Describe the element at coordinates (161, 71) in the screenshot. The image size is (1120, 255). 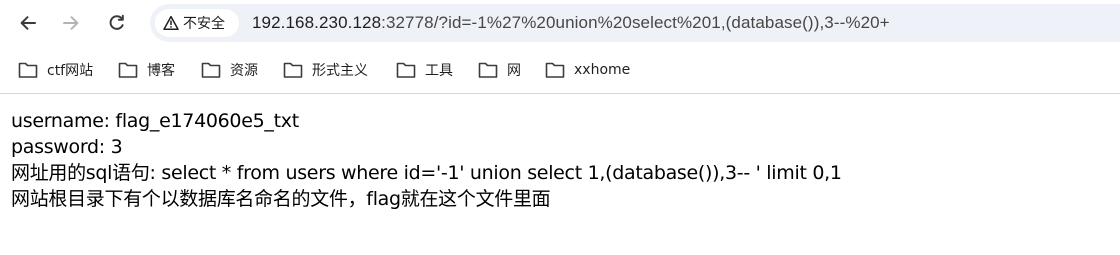
I see `bookmark-label: 博客` at that location.